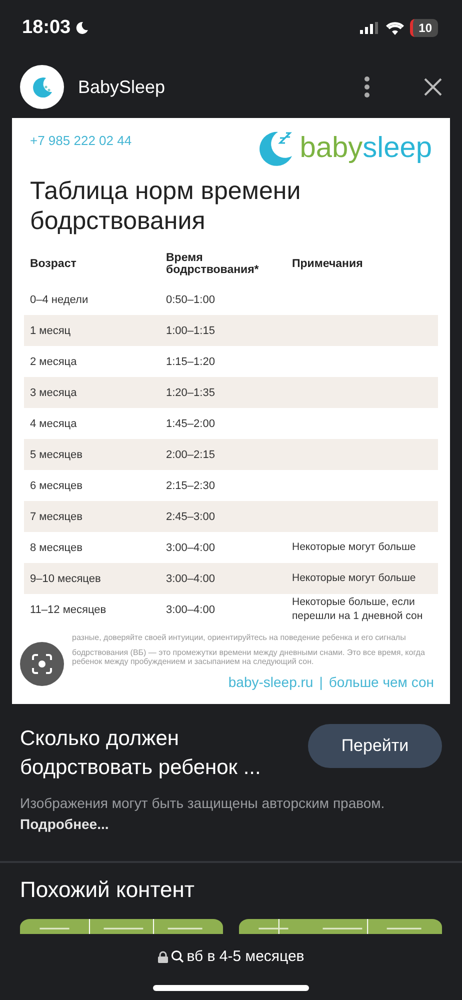  What do you see at coordinates (362, 609) in the screenshot?
I see `table-cell: Некоторые больше, если перешли на 1 дневной сон` at bounding box center [362, 609].